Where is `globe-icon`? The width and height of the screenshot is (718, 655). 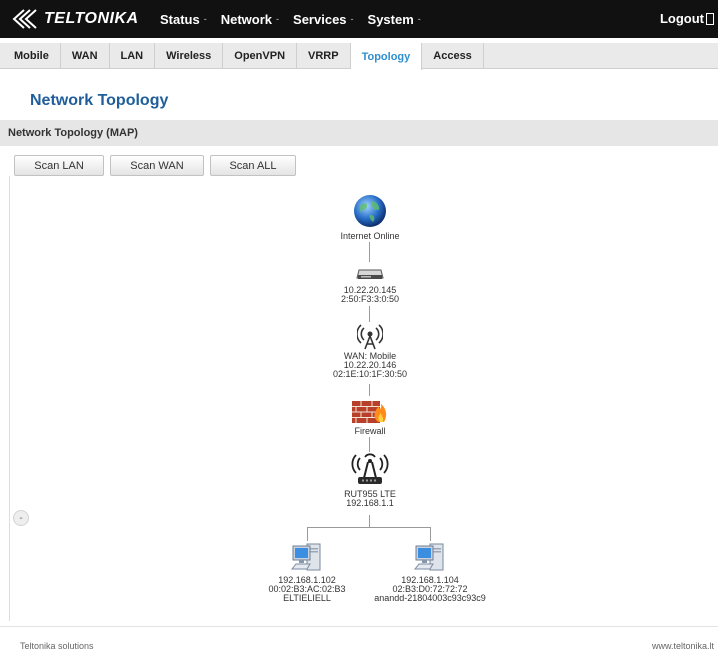
globe-icon is located at coordinates (370, 211).